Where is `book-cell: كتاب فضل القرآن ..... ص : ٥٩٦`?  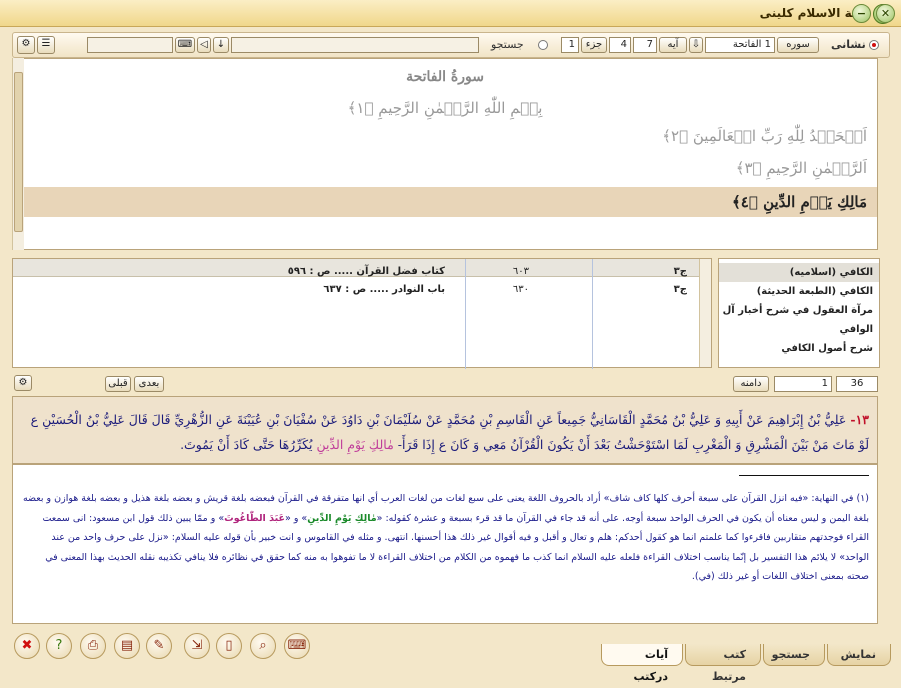 book-cell: كتاب فضل القرآن ..... ص : ٥٩٦ is located at coordinates (366, 271).